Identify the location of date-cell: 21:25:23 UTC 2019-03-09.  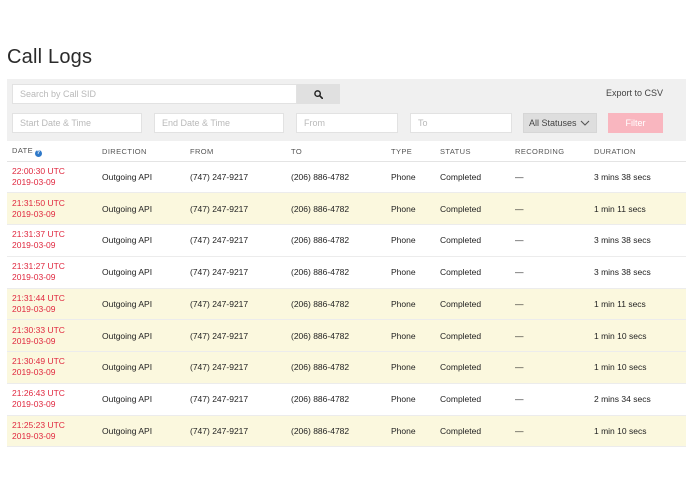
(54, 431).